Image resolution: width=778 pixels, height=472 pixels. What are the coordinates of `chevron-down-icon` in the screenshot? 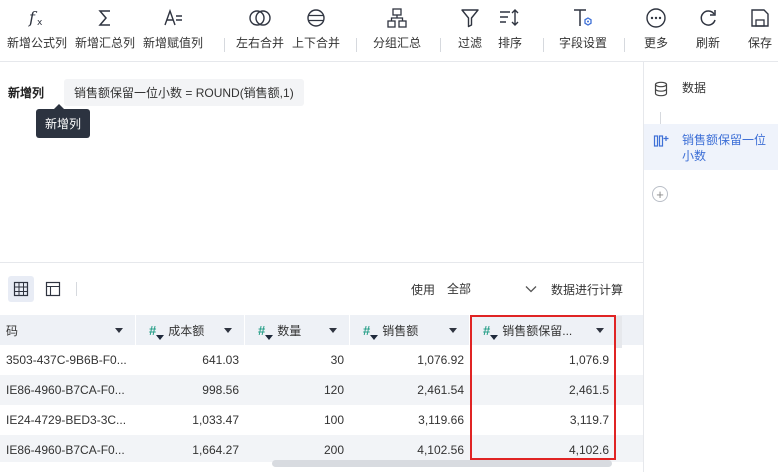 It's located at (531, 288).